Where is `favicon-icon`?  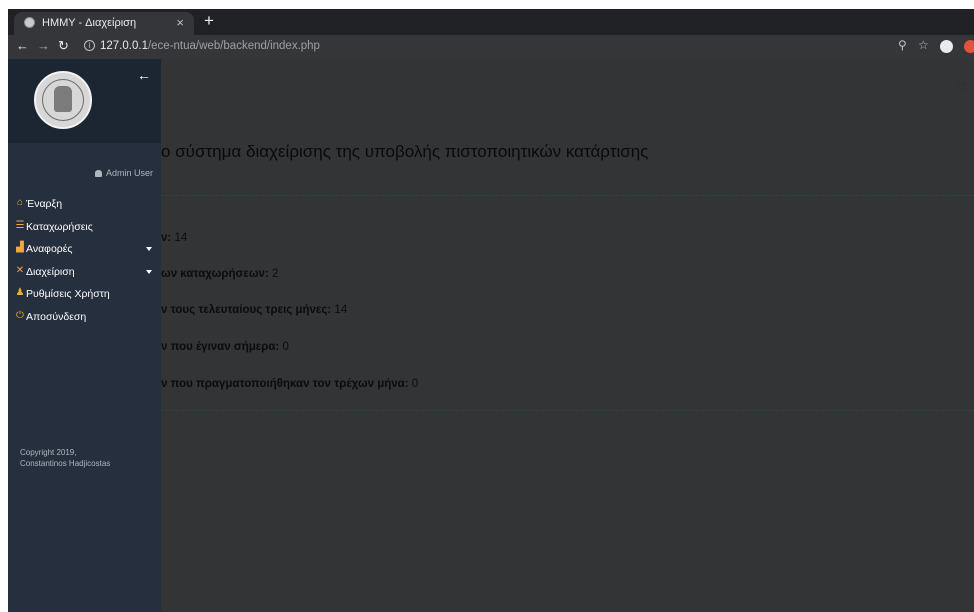 favicon-icon is located at coordinates (29, 22).